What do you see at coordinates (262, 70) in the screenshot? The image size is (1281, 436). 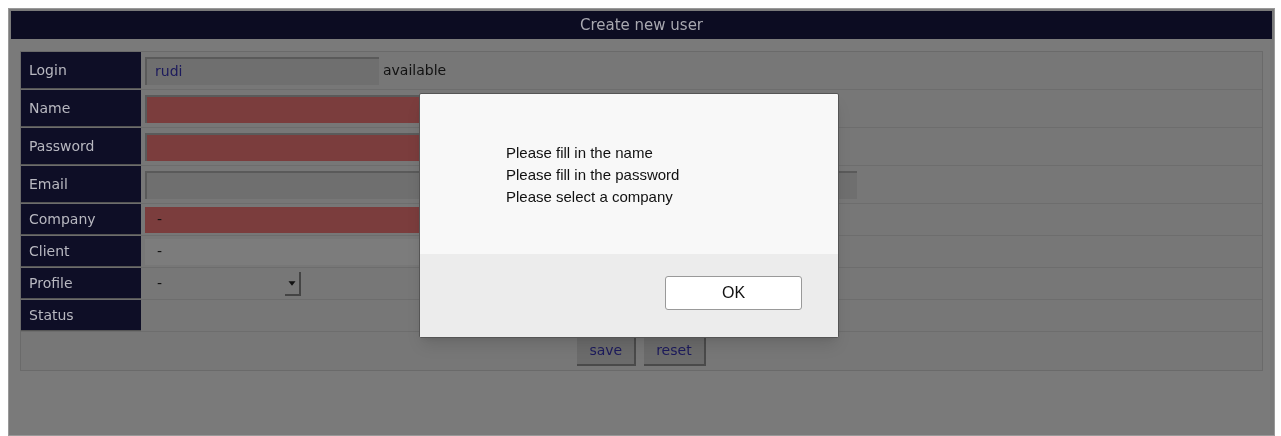 I see `text-field: rudi` at bounding box center [262, 70].